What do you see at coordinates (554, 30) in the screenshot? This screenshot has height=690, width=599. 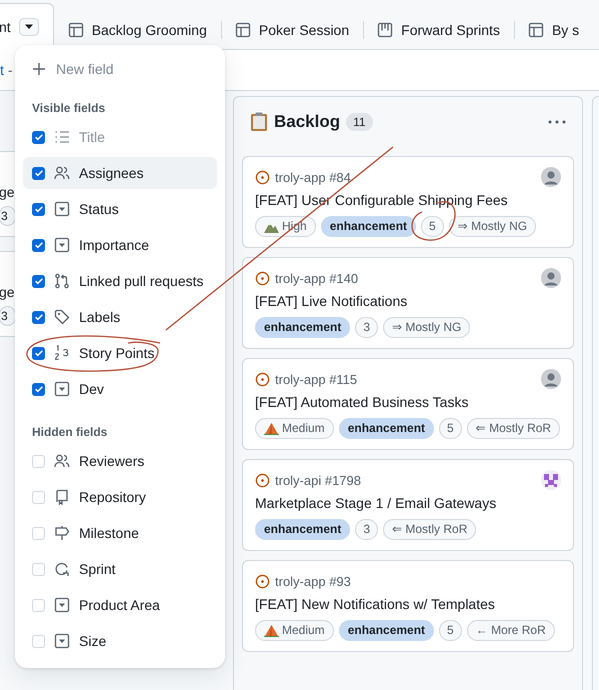 I see `view-tab: By s` at bounding box center [554, 30].